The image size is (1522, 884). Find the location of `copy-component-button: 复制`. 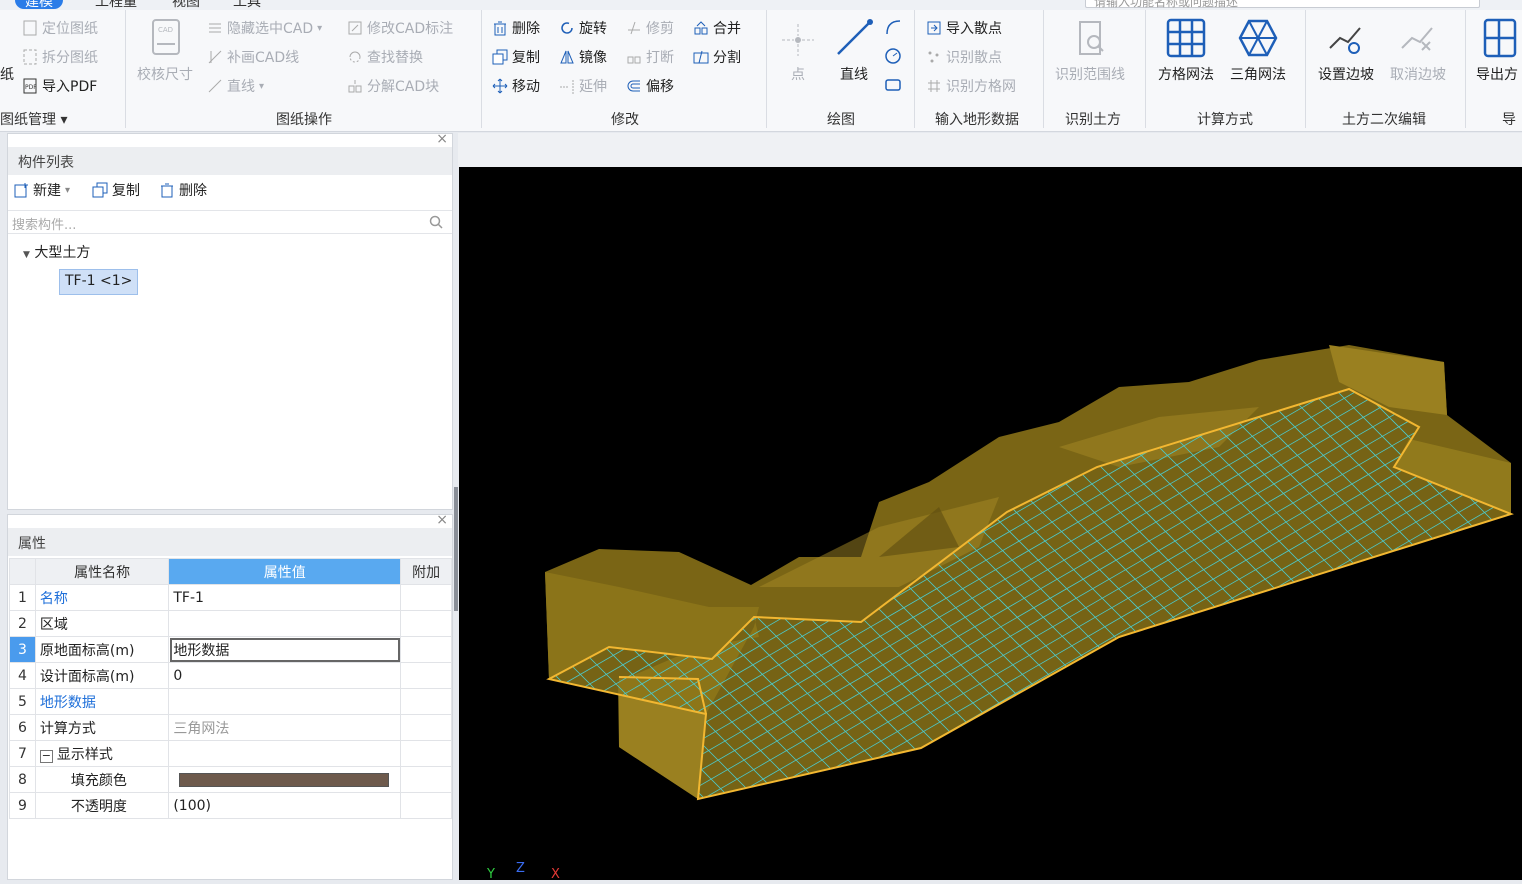

copy-component-button: 复制 is located at coordinates (116, 190).